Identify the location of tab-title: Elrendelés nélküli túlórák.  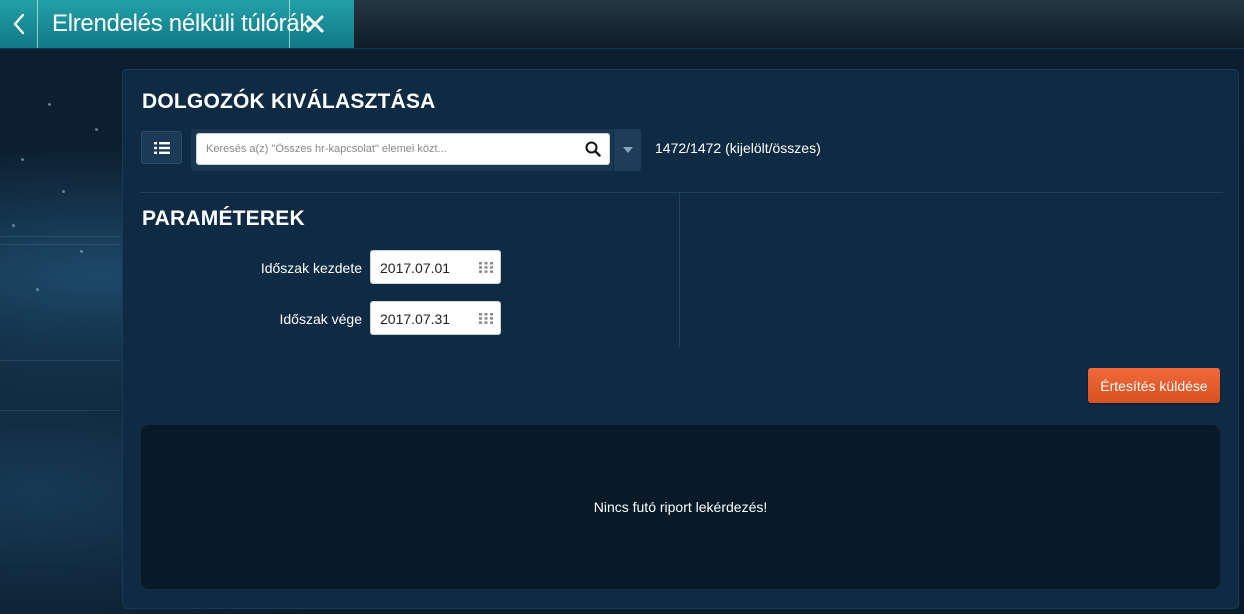
(182, 23).